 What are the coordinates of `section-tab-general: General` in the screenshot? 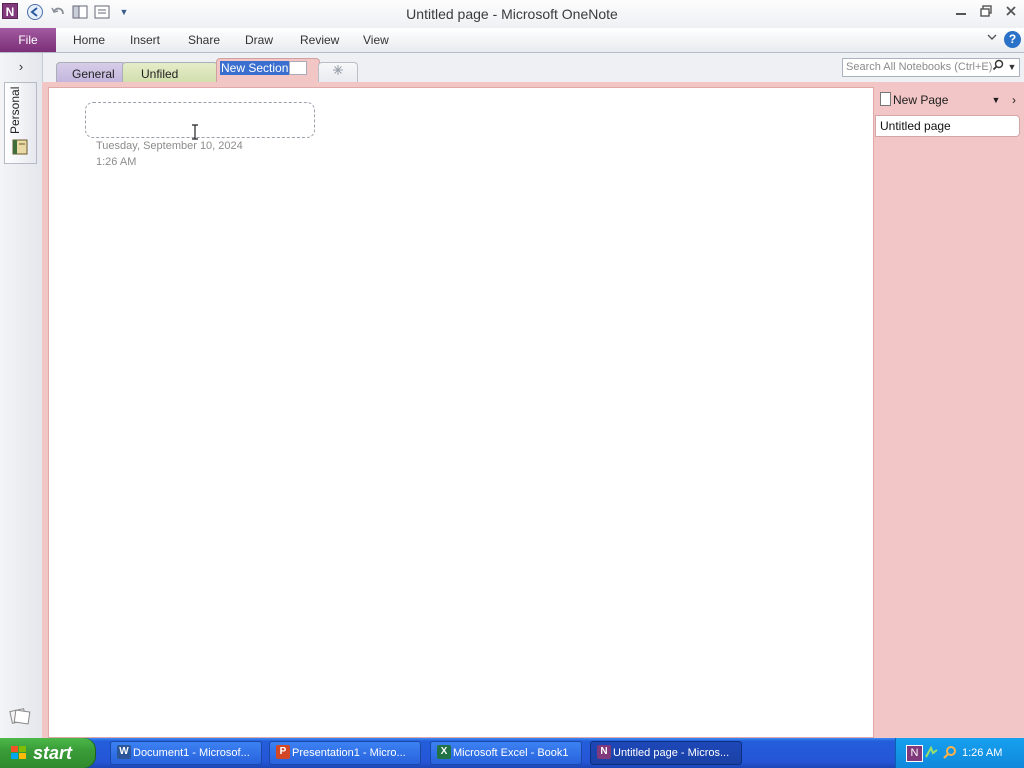 It's located at (91, 72).